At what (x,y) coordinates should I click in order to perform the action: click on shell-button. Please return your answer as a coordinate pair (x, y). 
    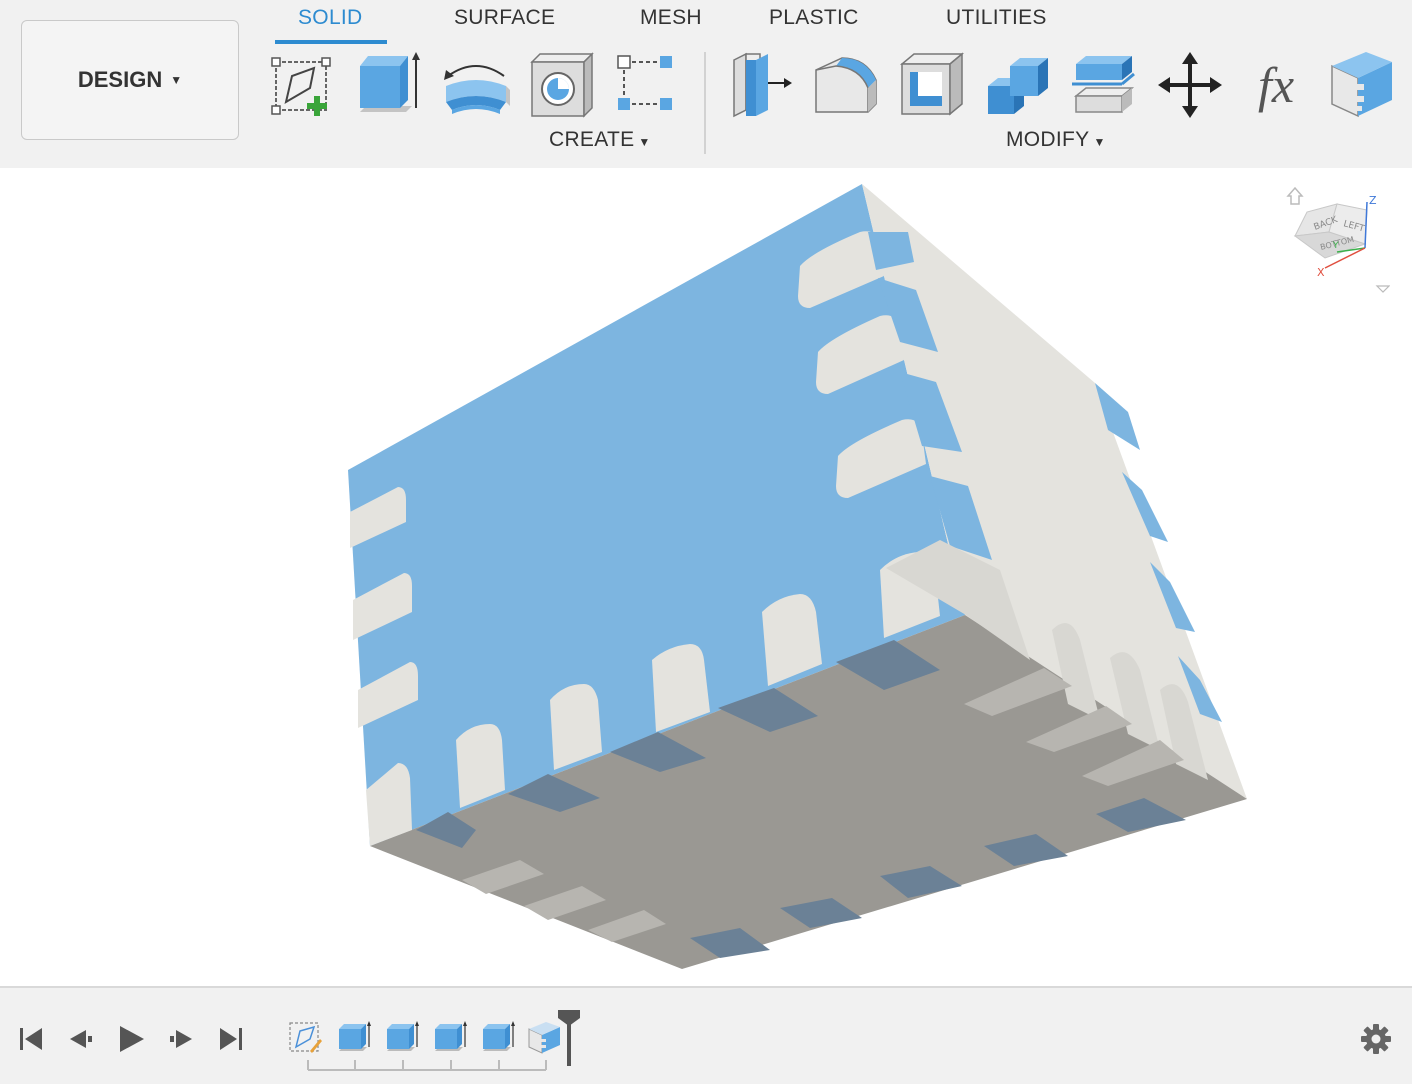
    Looking at the image, I should click on (932, 85).